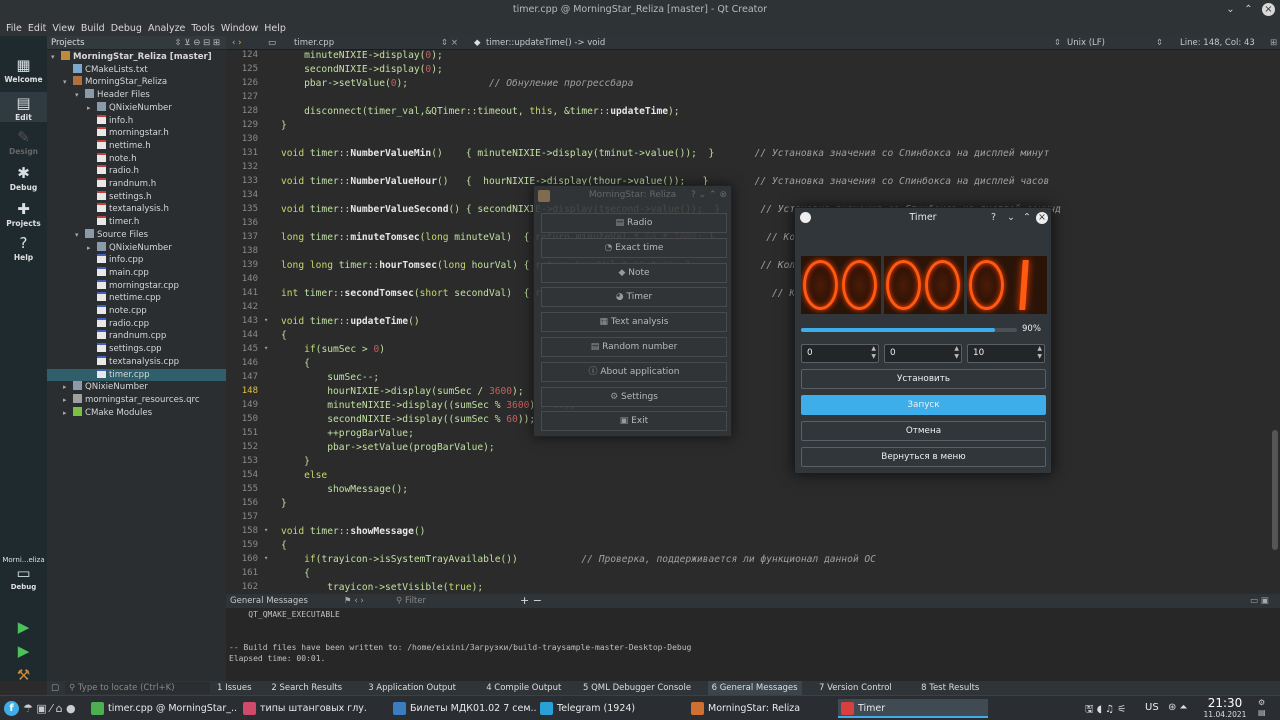 This screenshot has height=720, width=1280. Describe the element at coordinates (1042, 218) in the screenshot. I see `timer-close-icon: ×` at that location.